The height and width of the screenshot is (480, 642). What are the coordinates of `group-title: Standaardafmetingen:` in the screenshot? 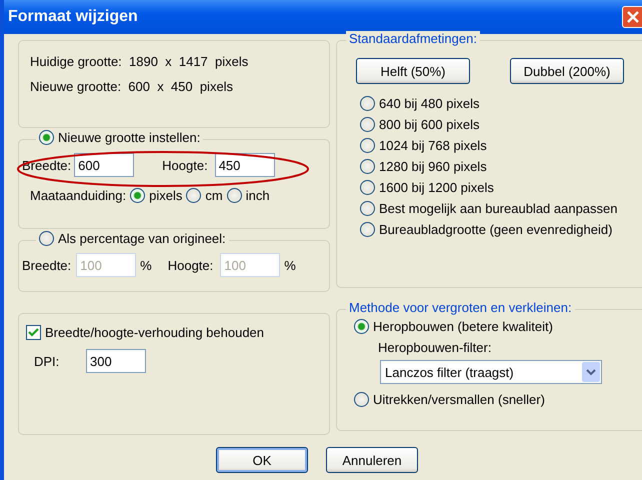 It's located at (413, 38).